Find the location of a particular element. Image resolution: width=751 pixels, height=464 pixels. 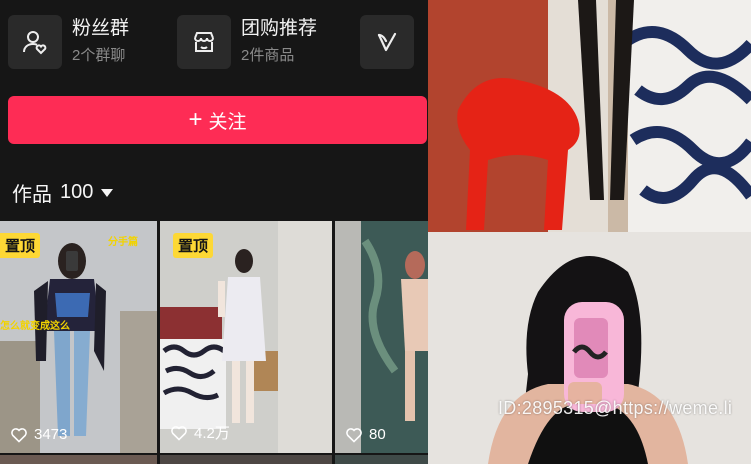

works-label: 作品 is located at coordinates (32, 195).